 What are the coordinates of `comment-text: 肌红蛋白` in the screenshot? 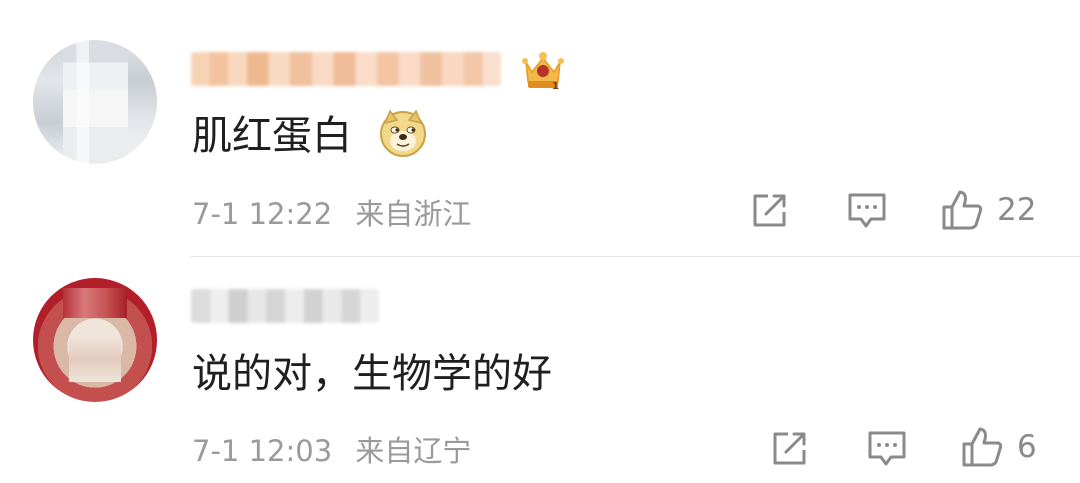 It's located at (272, 136).